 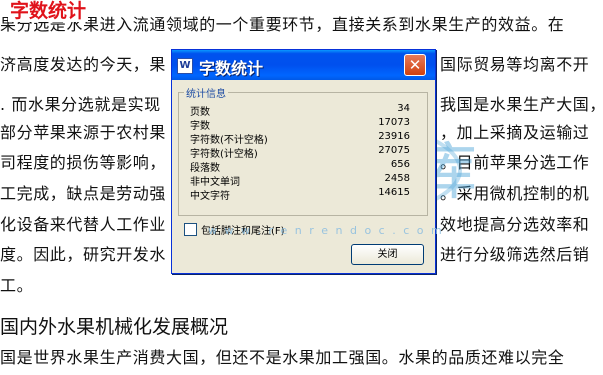 I want to click on doc-right-fragment-3: ，加上采摘及运输过, so click(x=515, y=132).